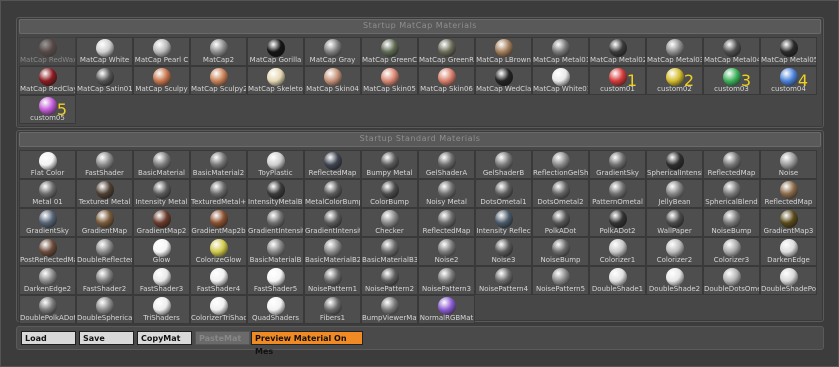 The image size is (839, 367). I want to click on material-swatch: MatCap LBrown, so click(503, 51).